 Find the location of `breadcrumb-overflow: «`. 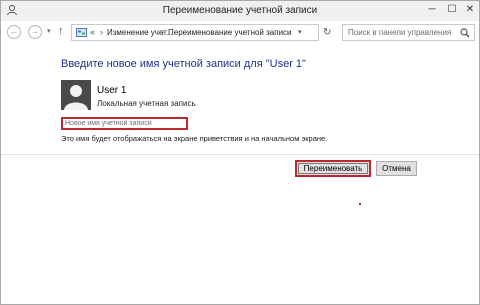

breadcrumb-overflow: « is located at coordinates (92, 32).